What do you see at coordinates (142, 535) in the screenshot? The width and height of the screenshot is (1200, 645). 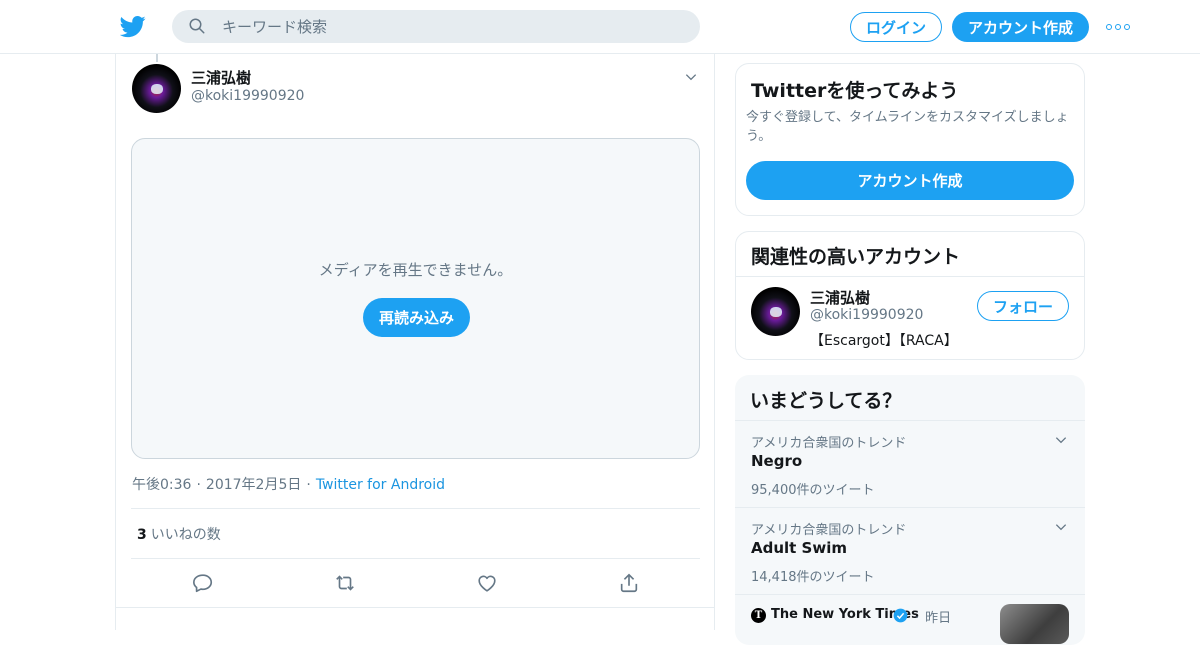 I see `like-count: 3` at bounding box center [142, 535].